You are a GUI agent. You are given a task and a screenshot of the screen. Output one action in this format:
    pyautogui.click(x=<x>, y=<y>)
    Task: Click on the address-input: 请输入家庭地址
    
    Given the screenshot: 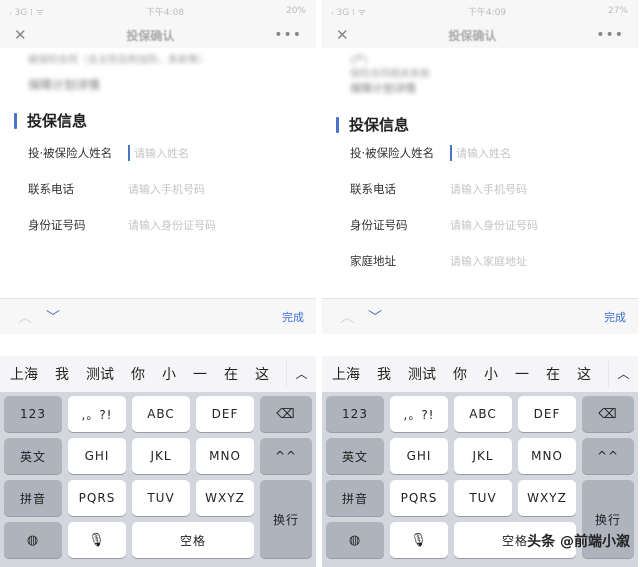 What is the action you would take?
    pyautogui.click(x=488, y=261)
    